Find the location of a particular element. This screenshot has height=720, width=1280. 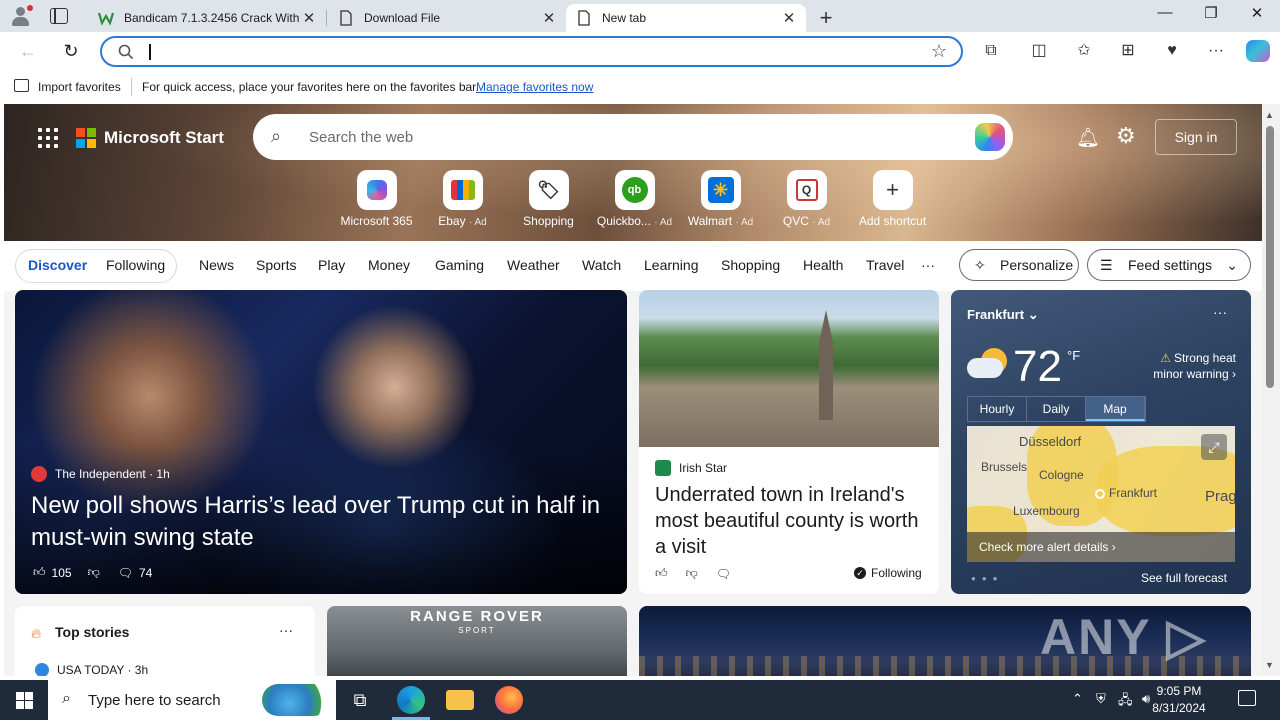

minimize-button: — is located at coordinates (1165, 16).